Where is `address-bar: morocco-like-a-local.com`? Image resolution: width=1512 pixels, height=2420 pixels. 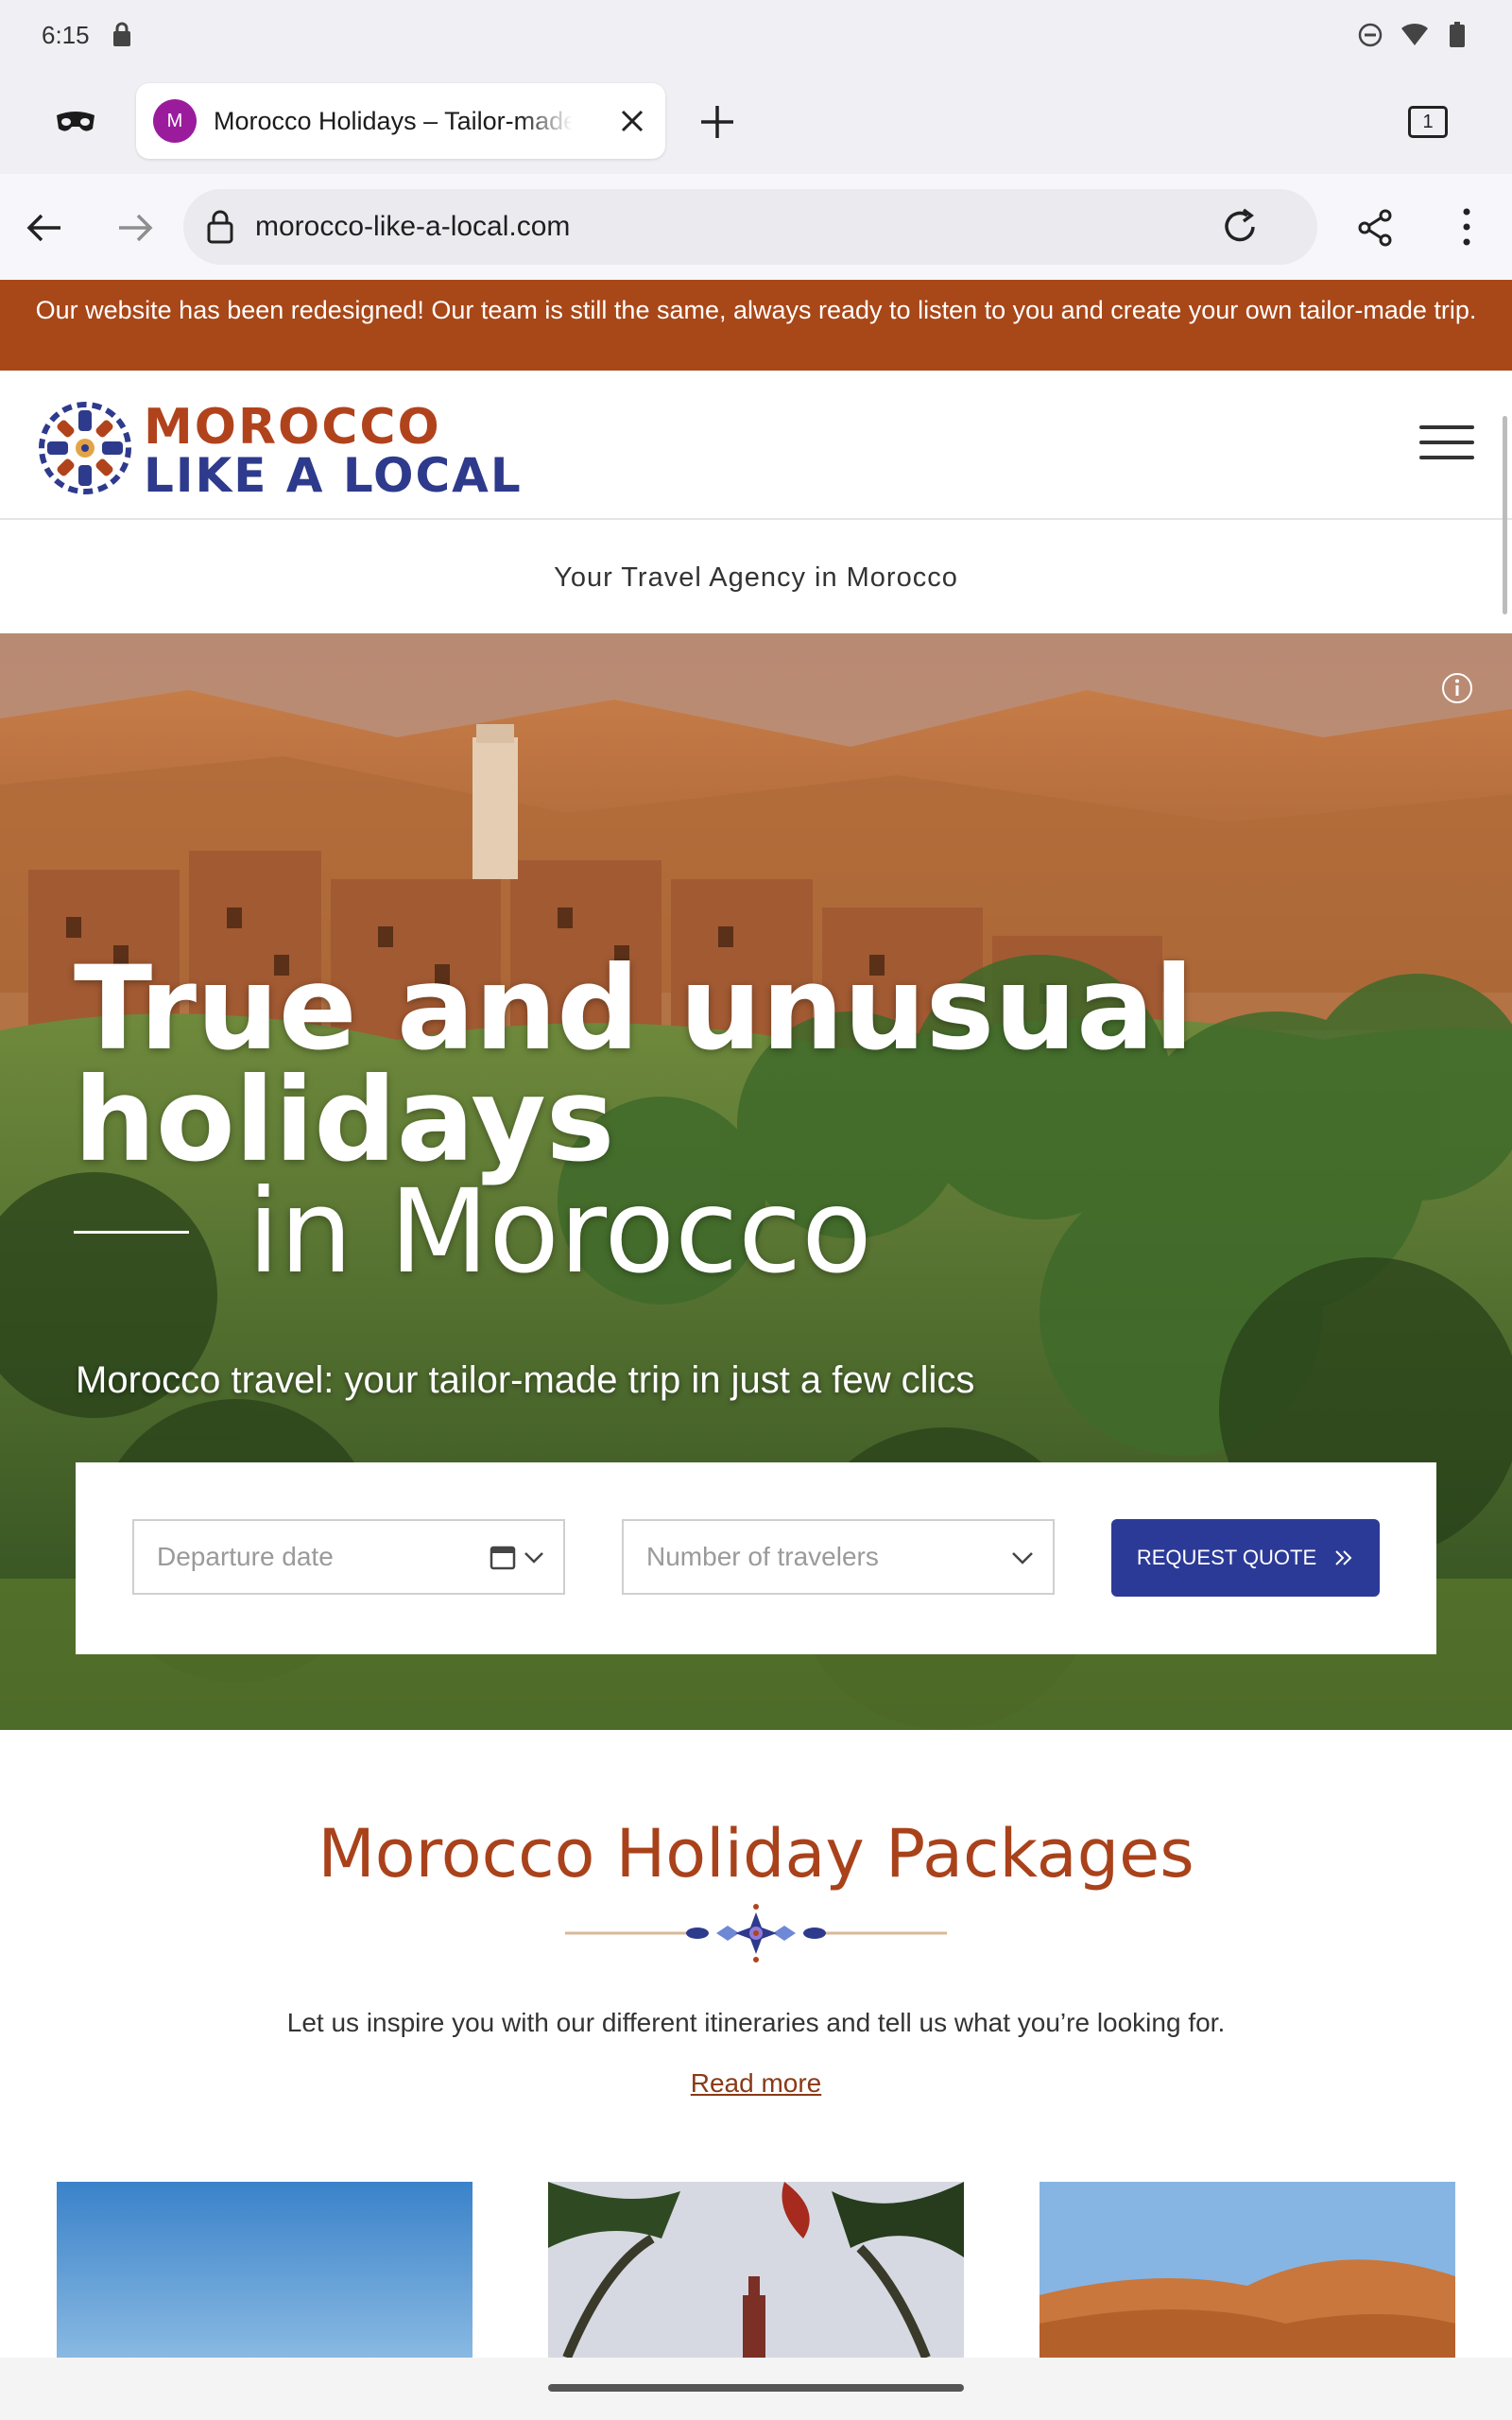 address-bar: morocco-like-a-local.com is located at coordinates (750, 227).